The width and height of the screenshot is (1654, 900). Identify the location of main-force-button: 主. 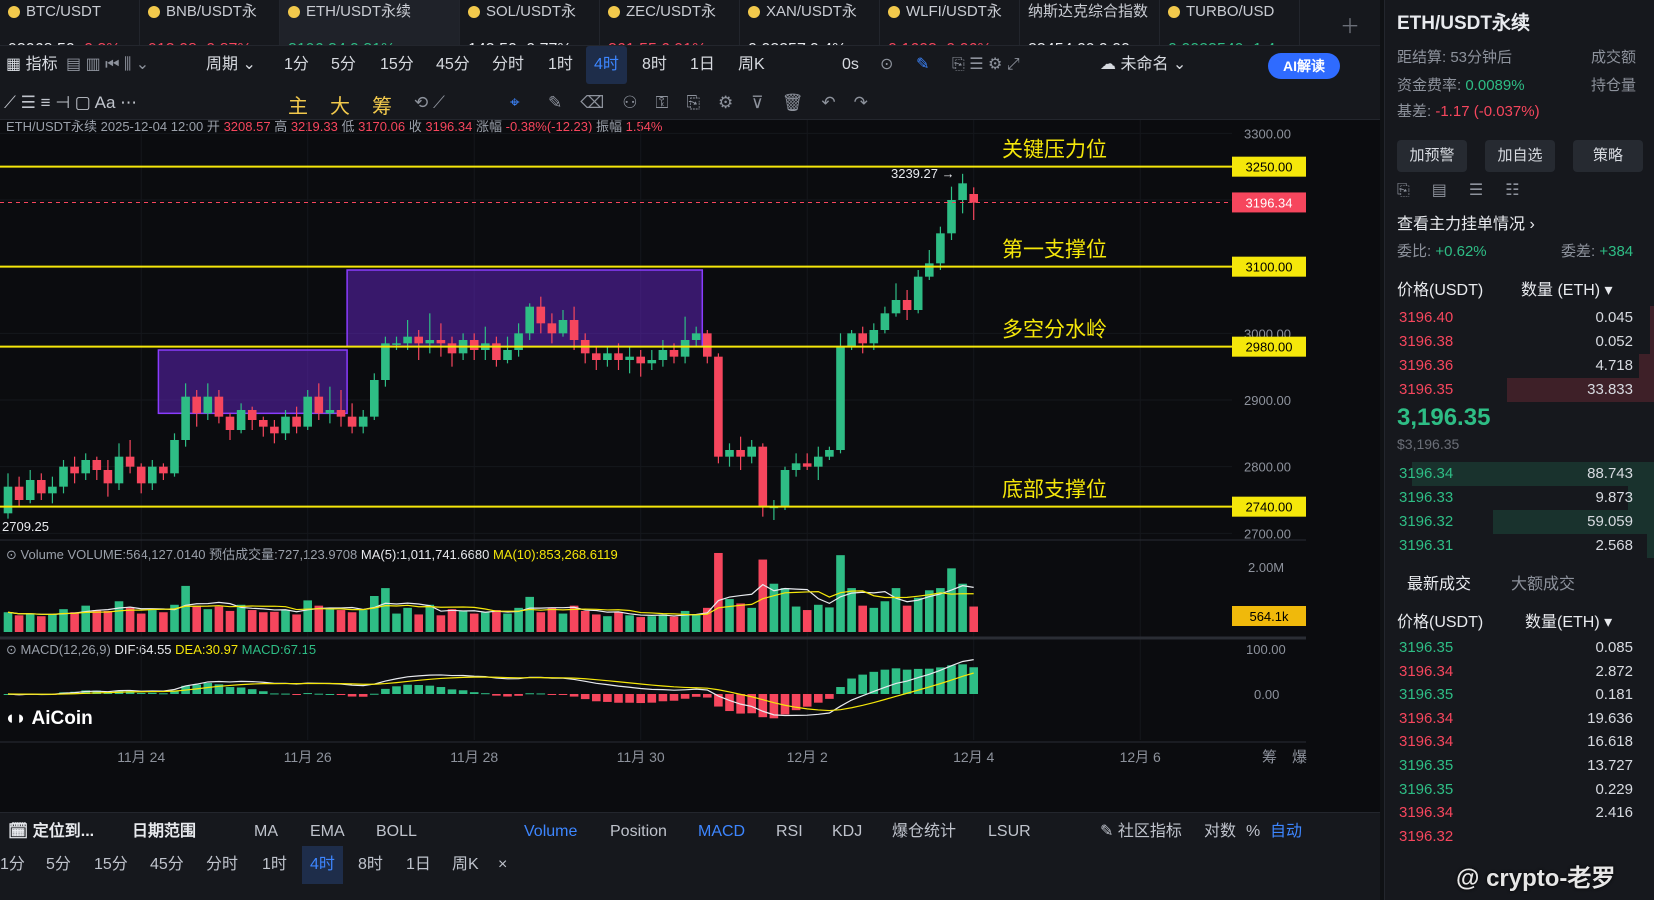
(298, 104).